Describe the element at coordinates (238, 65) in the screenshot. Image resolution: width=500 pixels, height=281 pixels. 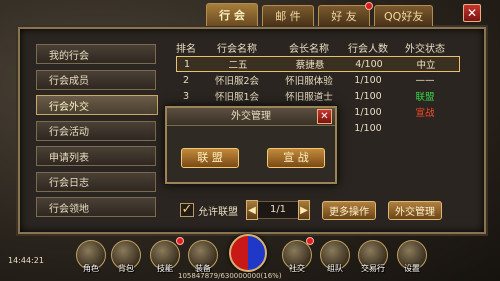
I see `cell-guild: 二五` at that location.